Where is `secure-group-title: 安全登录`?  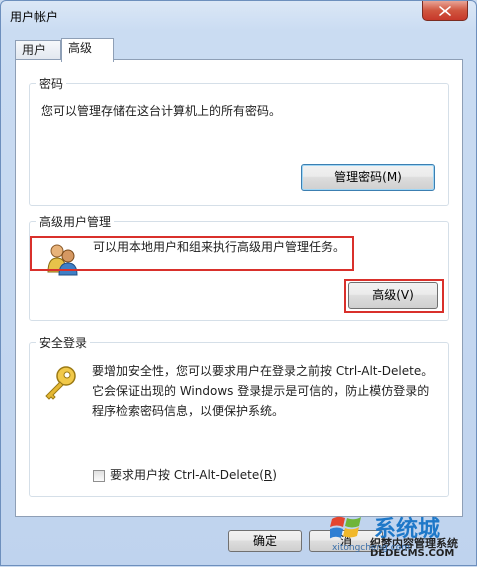
secure-group-title: 安全登录 is located at coordinates (63, 342).